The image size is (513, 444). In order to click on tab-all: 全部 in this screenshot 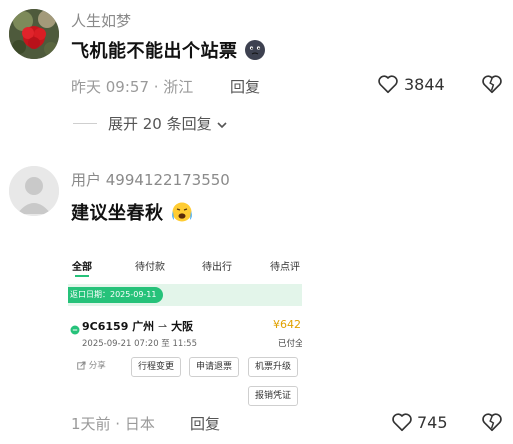, I will do `click(82, 267)`.